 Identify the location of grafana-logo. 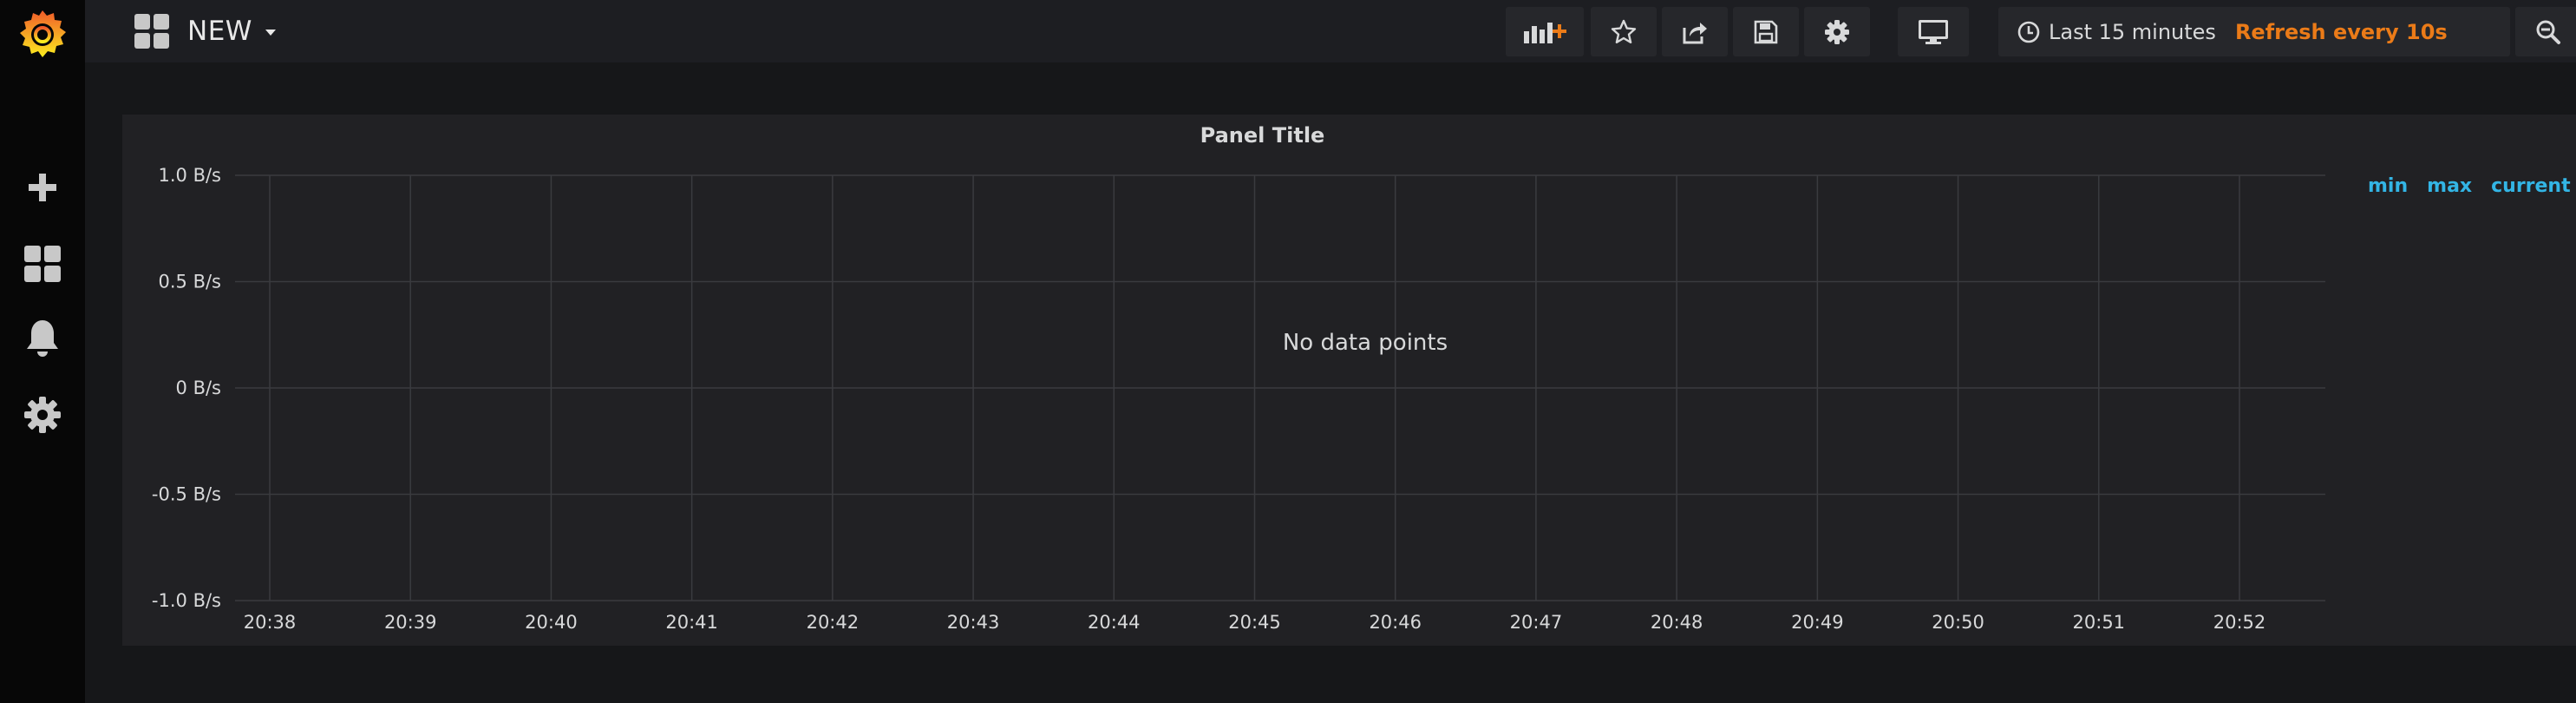
(42, 34).